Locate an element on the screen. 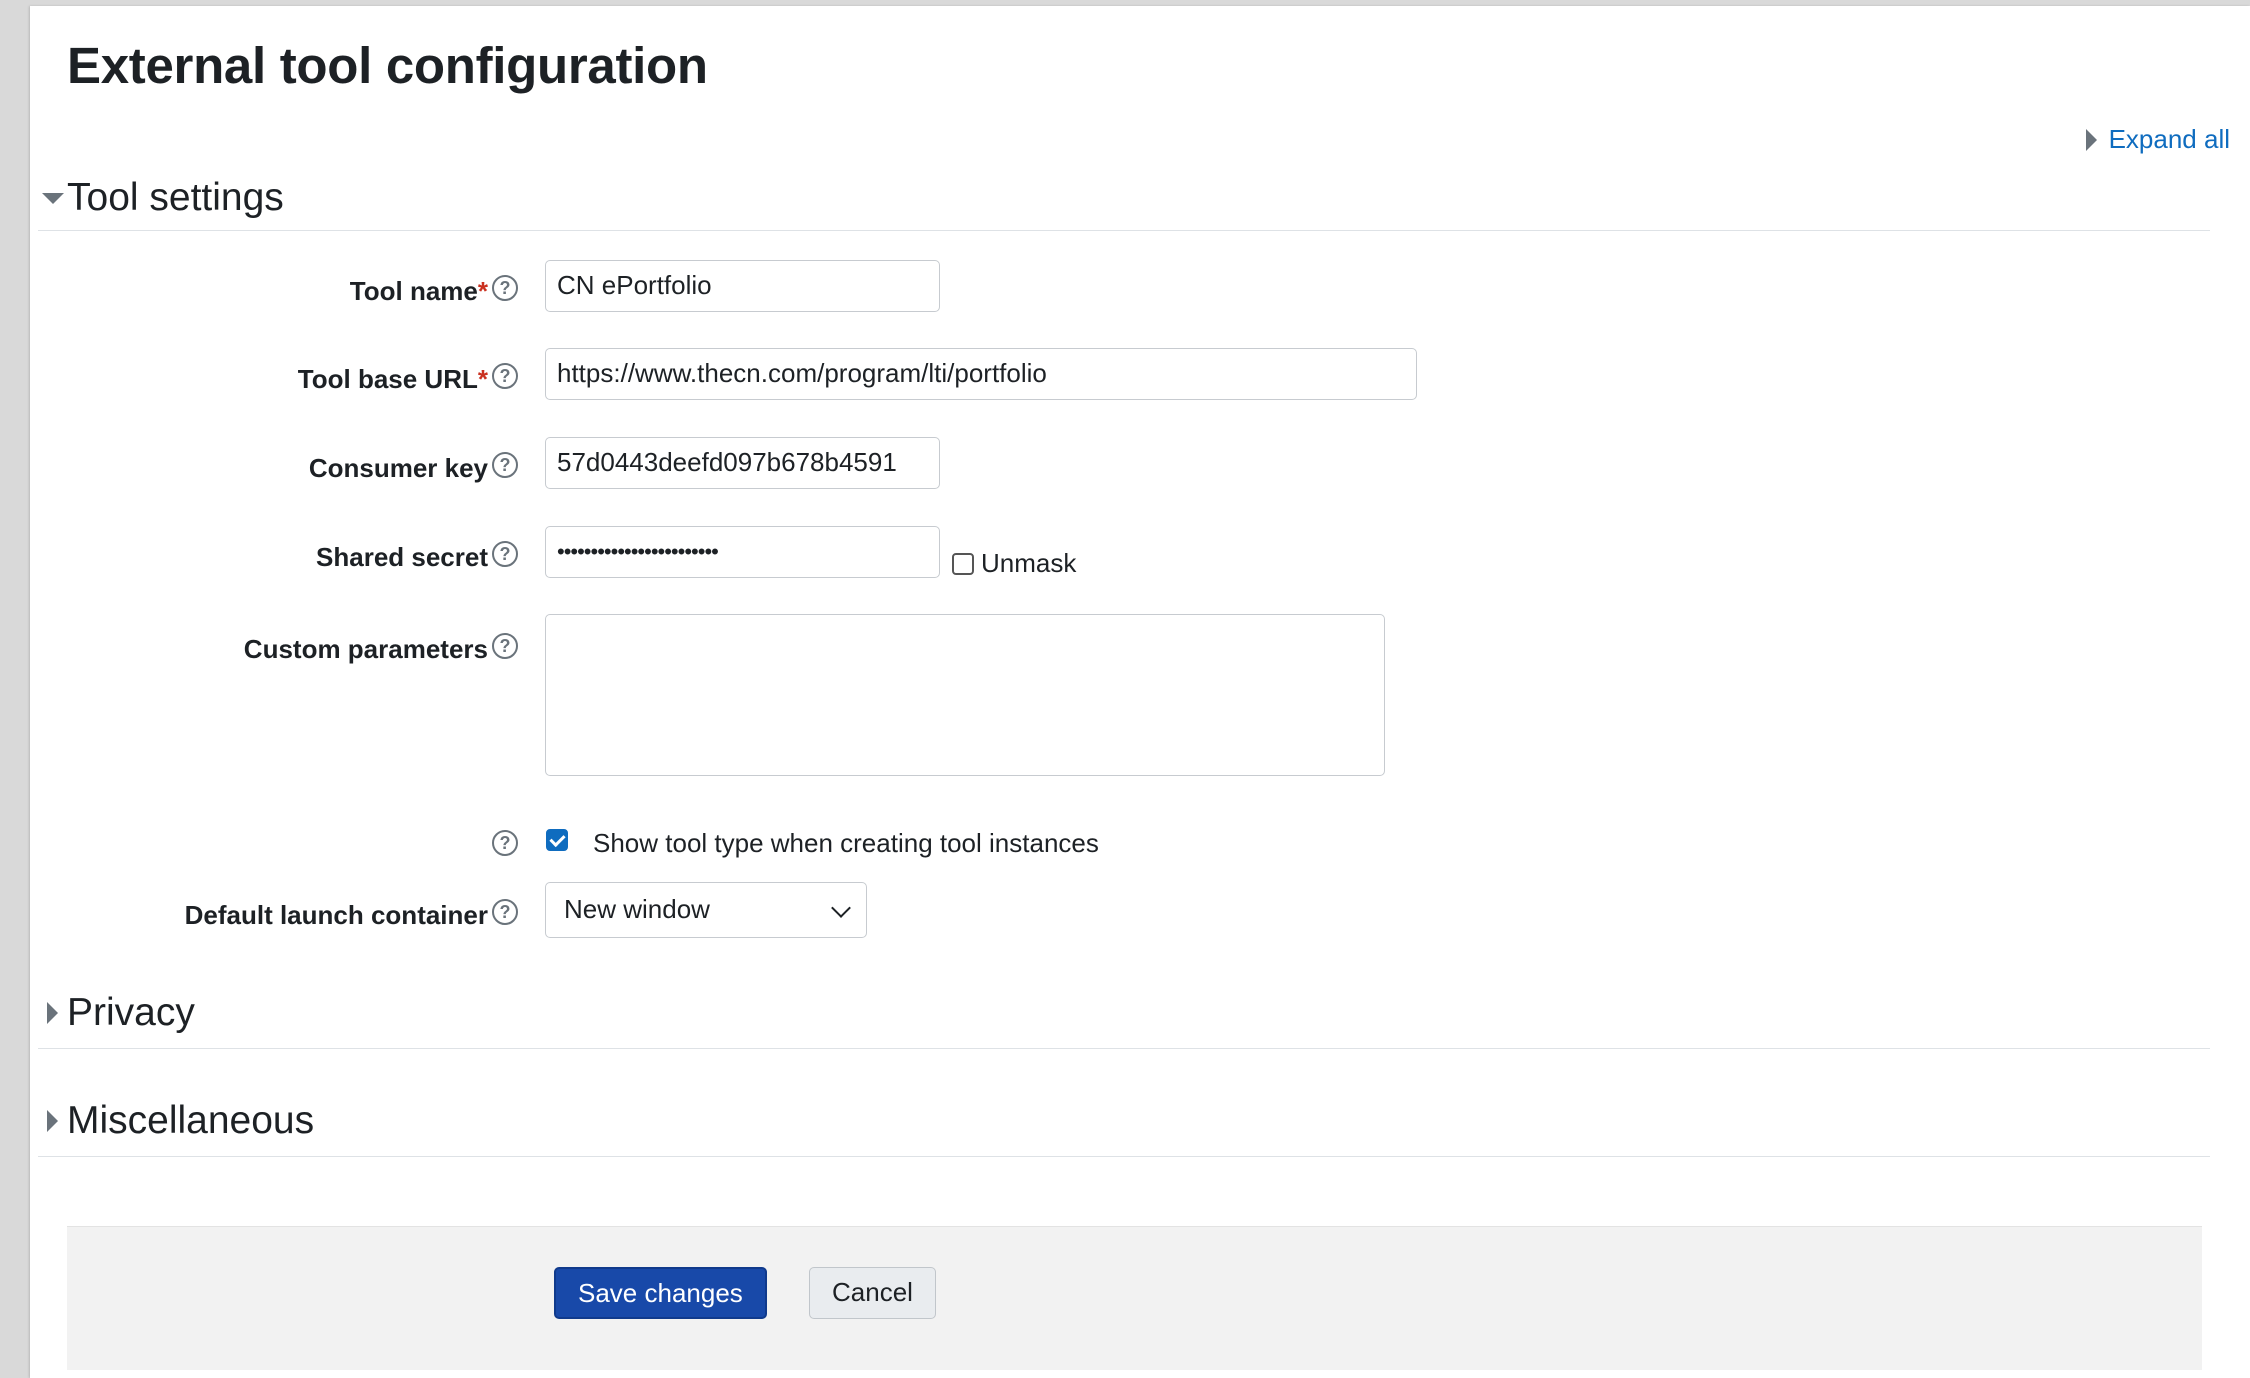 This screenshot has width=2250, height=1378. section-miscellaneous-title: Miscellaneous is located at coordinates (191, 1120).